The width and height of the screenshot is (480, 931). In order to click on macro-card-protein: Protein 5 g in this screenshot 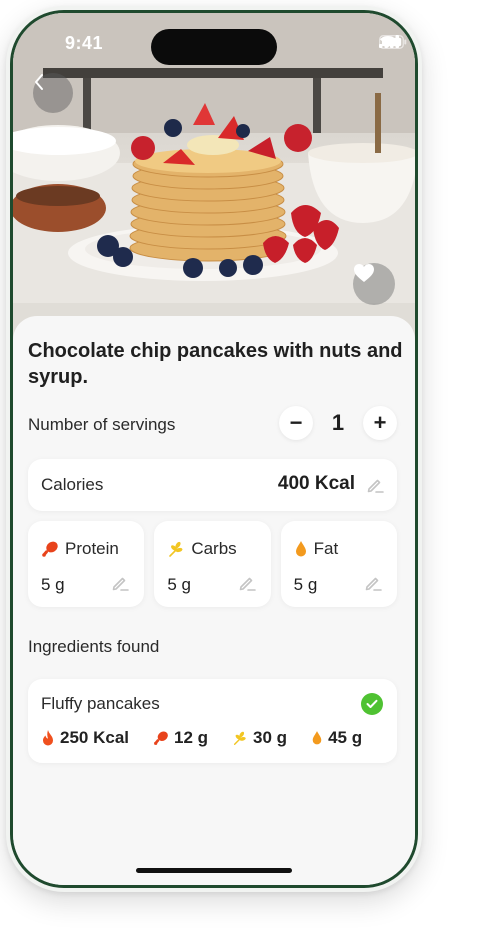, I will do `click(86, 564)`.